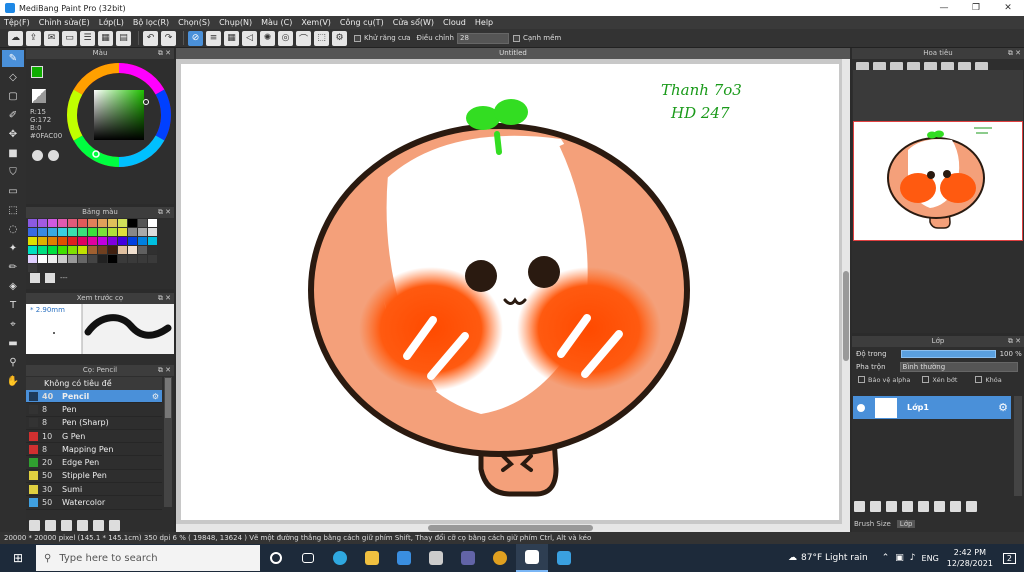  I want to click on layers-icon: ☰, so click(87, 38).